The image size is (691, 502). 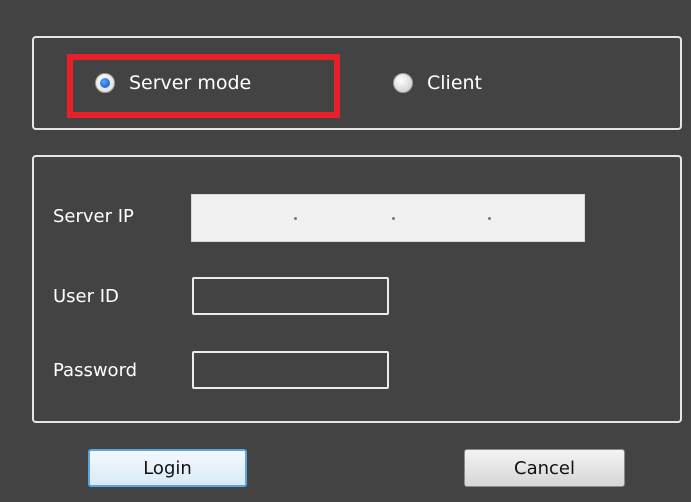 I want to click on radio-checked-icon, so click(x=105, y=83).